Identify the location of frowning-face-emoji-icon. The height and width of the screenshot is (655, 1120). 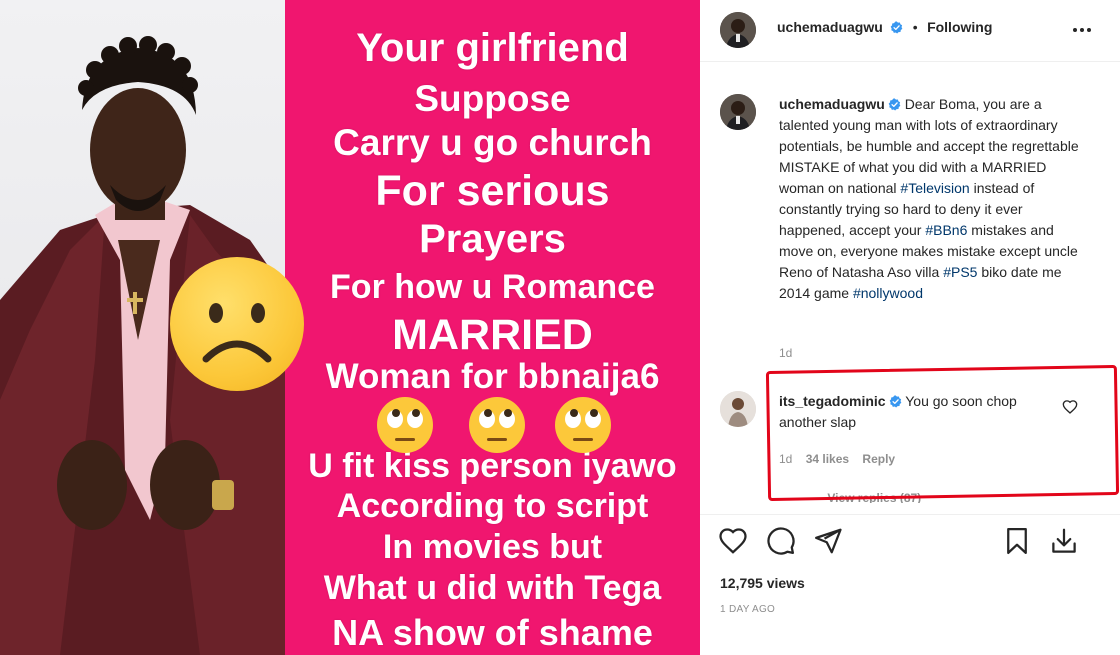
(237, 324).